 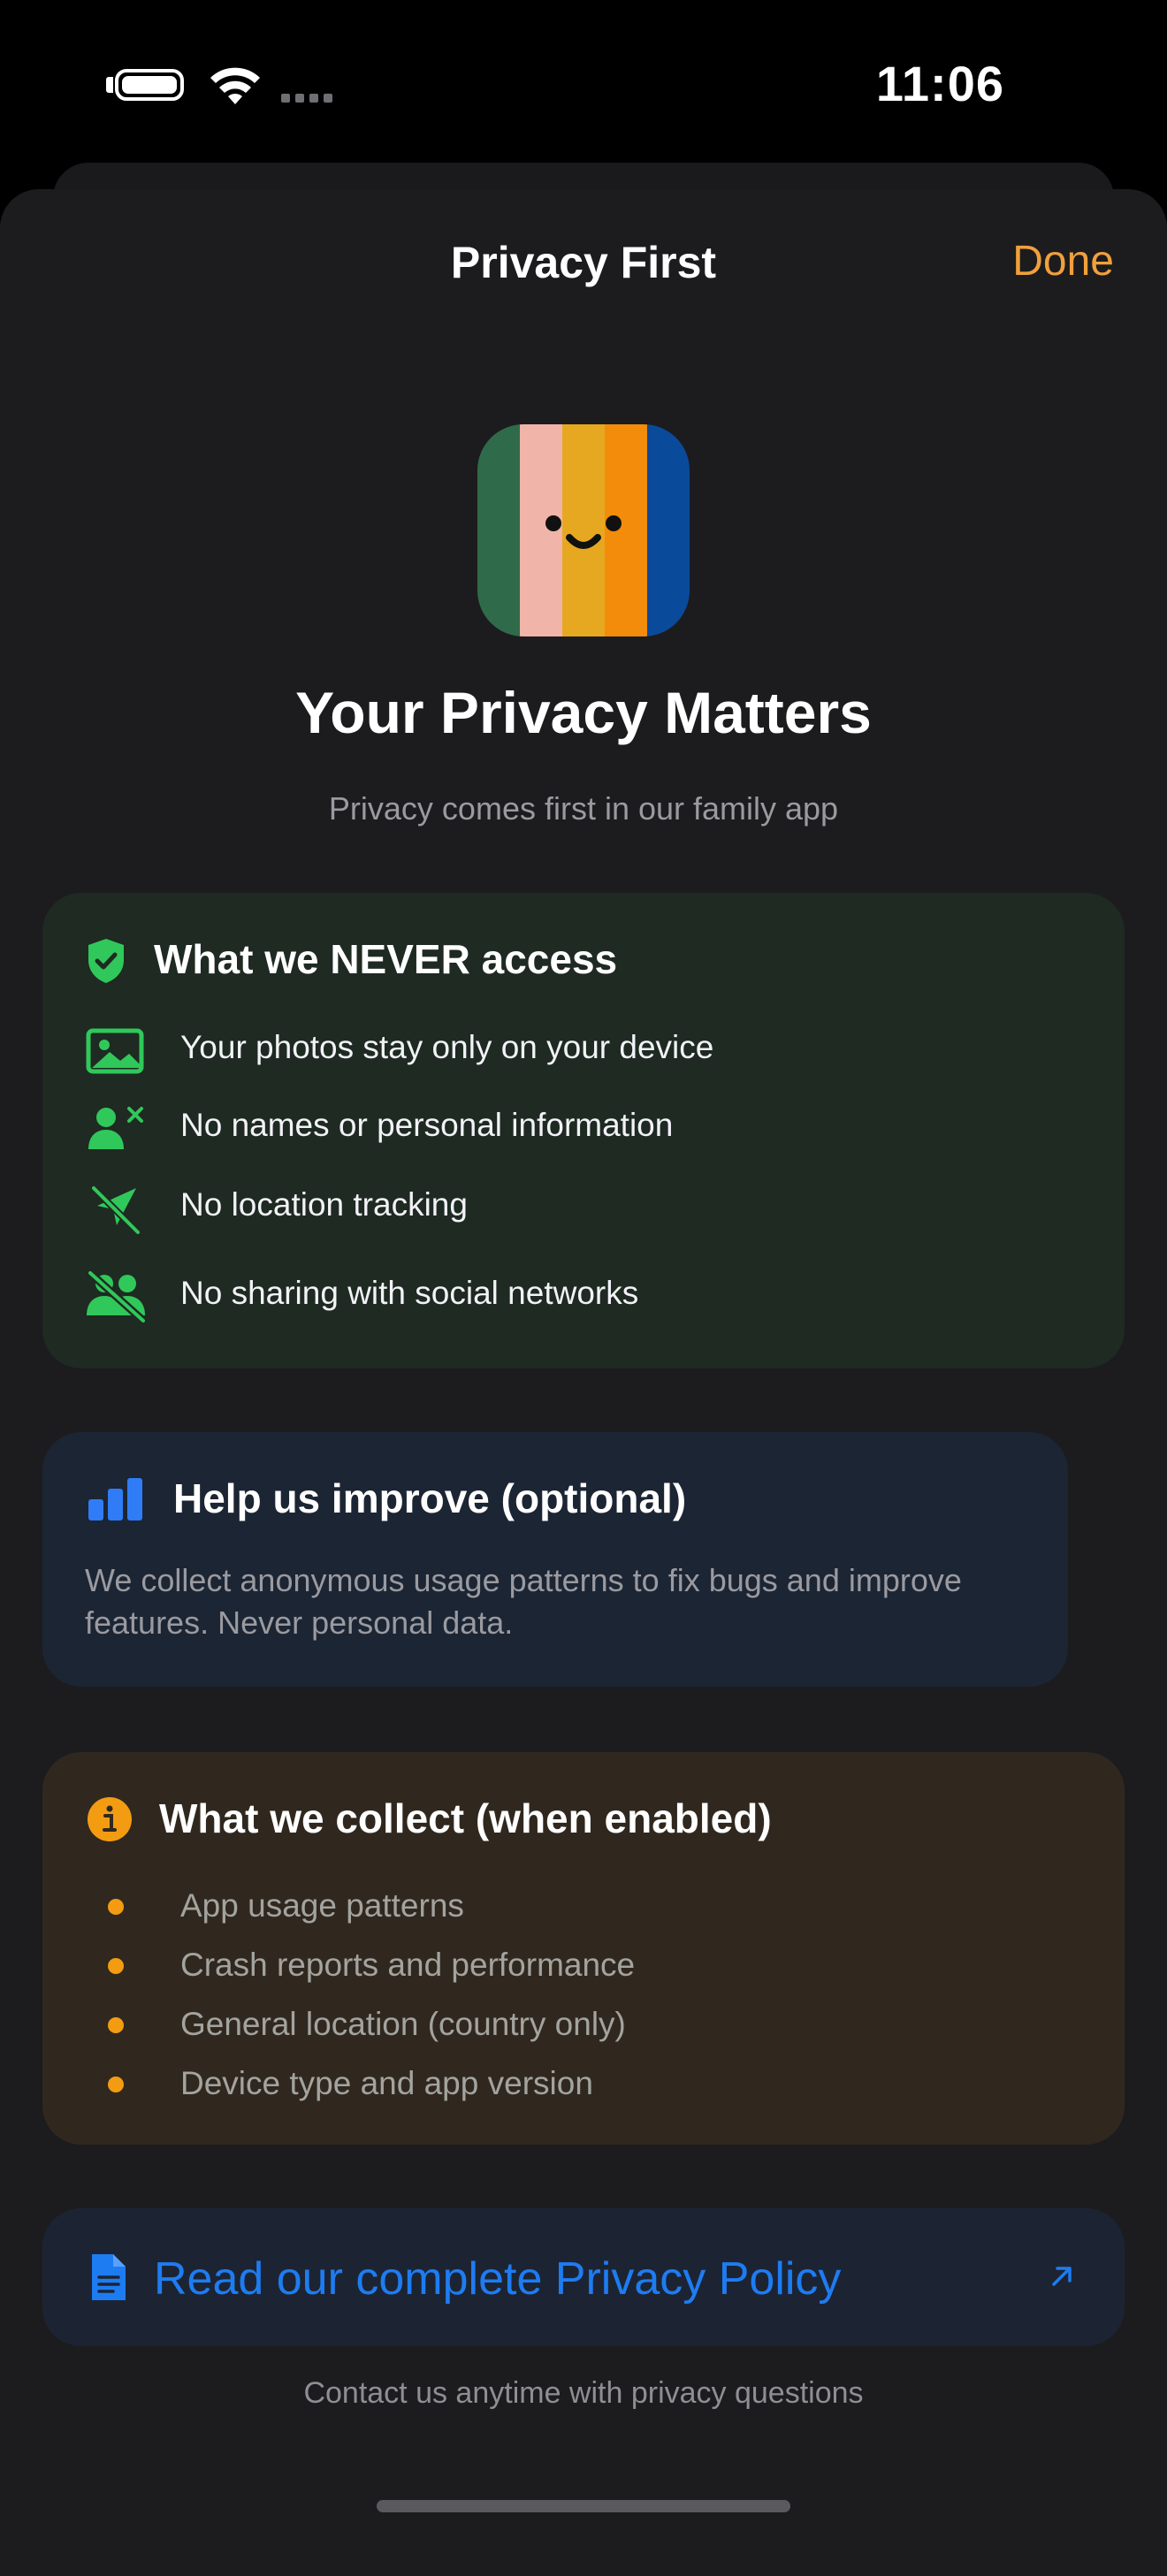 I want to click on collect-item: Crash reports and performance, so click(x=408, y=1965).